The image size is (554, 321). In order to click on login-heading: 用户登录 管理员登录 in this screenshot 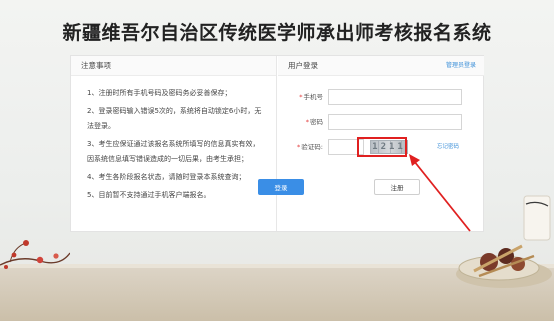, I will do `click(381, 66)`.